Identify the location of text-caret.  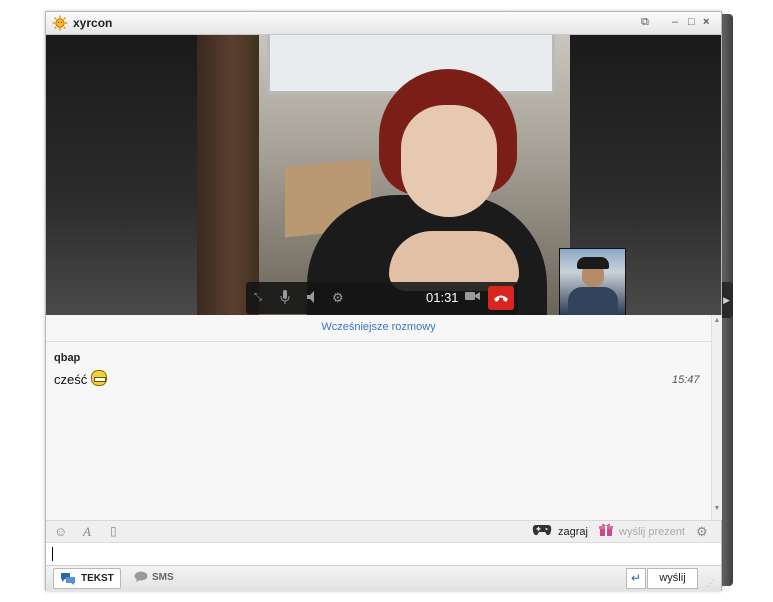
(52, 554).